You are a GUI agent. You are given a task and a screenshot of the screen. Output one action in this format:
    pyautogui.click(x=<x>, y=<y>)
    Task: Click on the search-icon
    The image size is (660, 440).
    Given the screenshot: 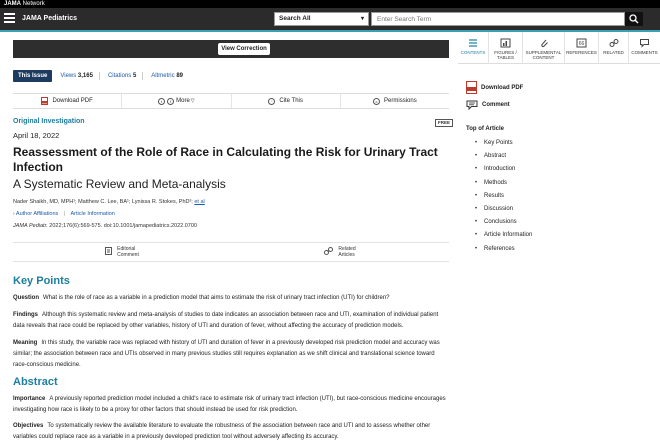 What is the action you would take?
    pyautogui.click(x=634, y=19)
    